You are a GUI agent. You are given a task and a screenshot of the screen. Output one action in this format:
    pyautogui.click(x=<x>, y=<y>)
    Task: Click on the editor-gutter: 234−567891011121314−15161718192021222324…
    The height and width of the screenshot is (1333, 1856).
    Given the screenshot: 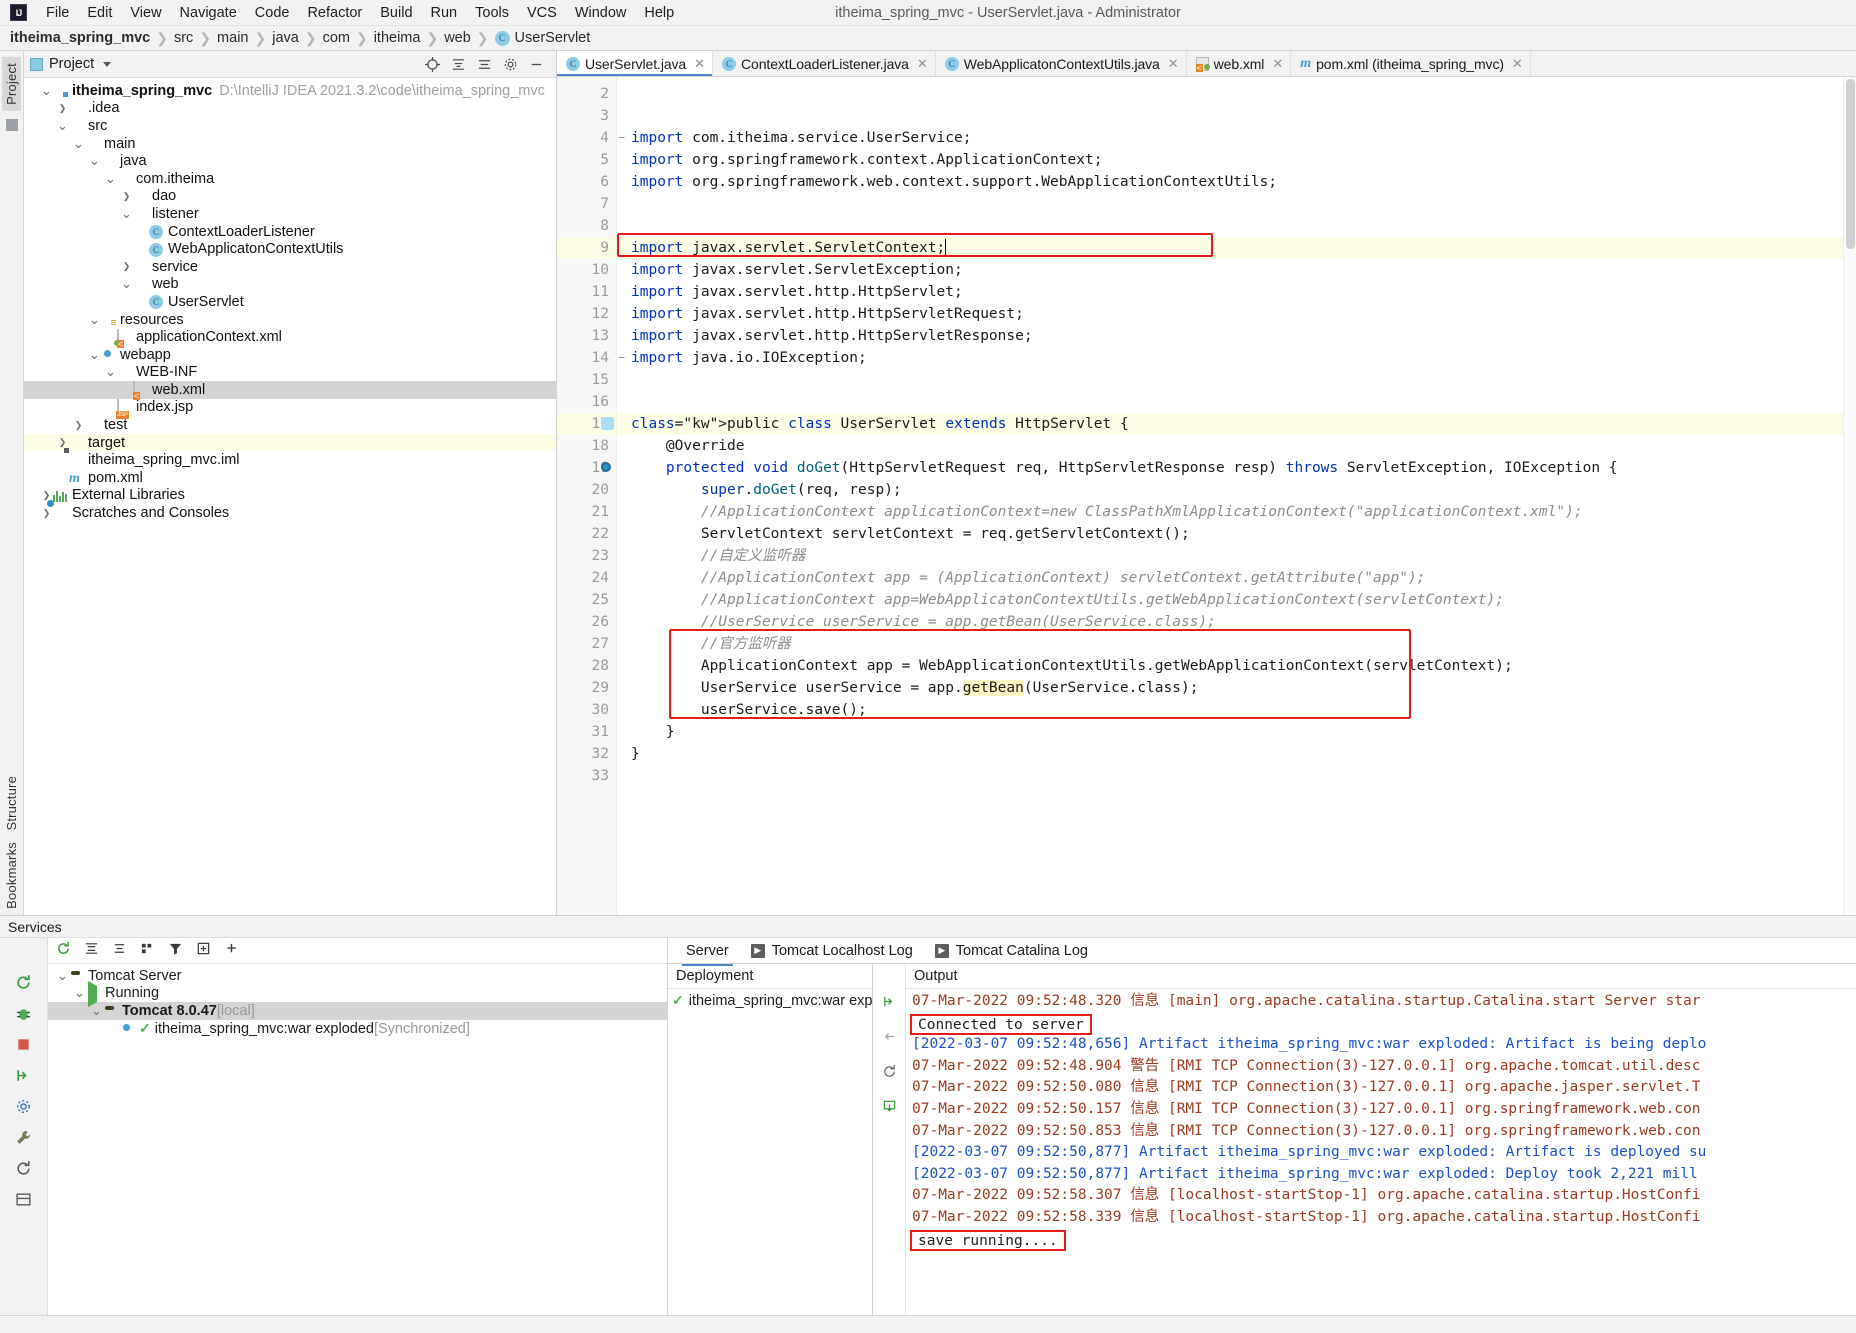 What is the action you would take?
    pyautogui.click(x=591, y=496)
    